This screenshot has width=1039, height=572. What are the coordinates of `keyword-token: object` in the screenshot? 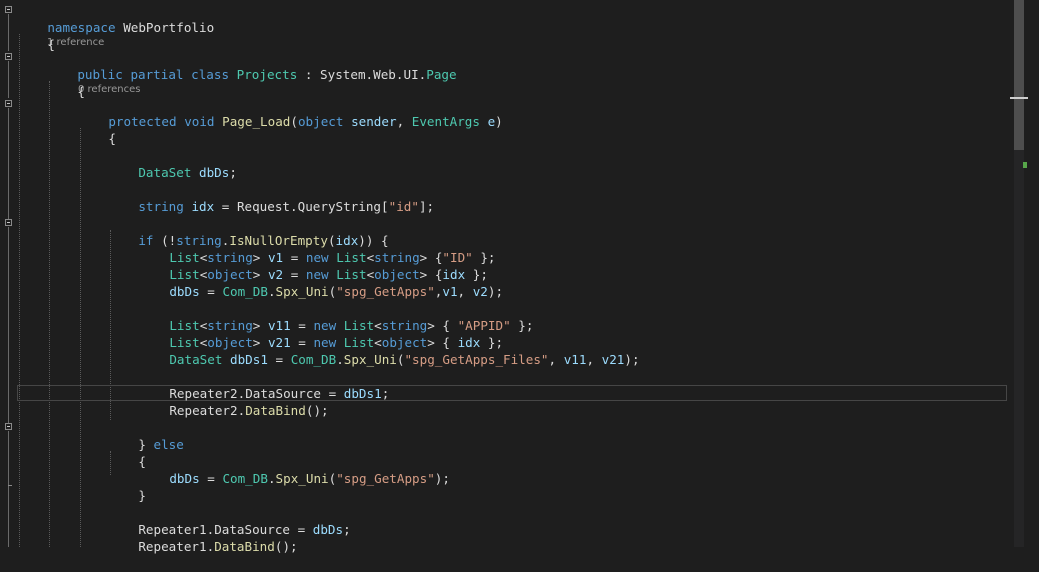 It's located at (320, 121).